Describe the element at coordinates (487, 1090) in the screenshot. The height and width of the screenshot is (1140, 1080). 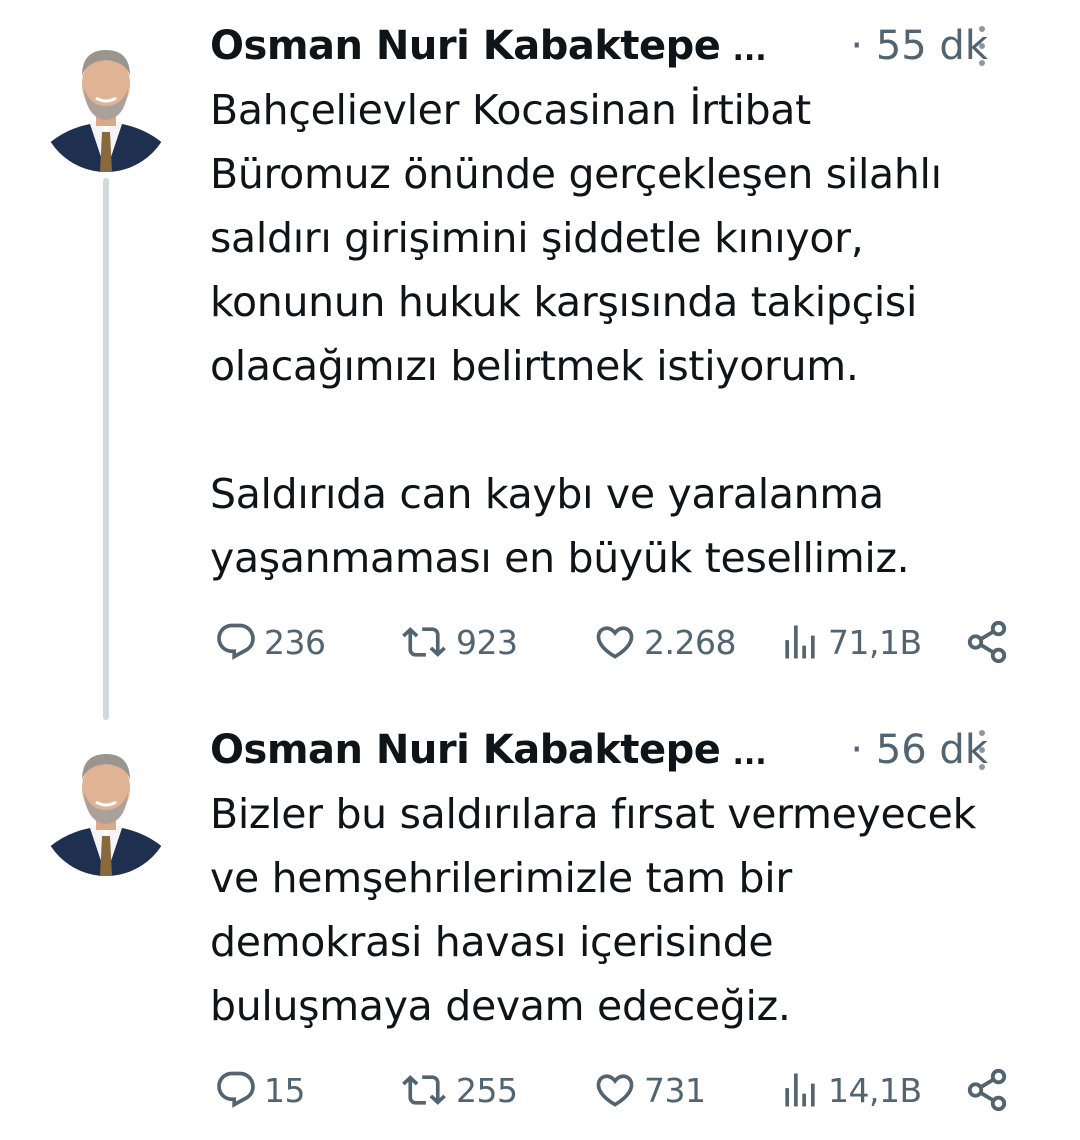
I see `retweet-count: 255` at that location.